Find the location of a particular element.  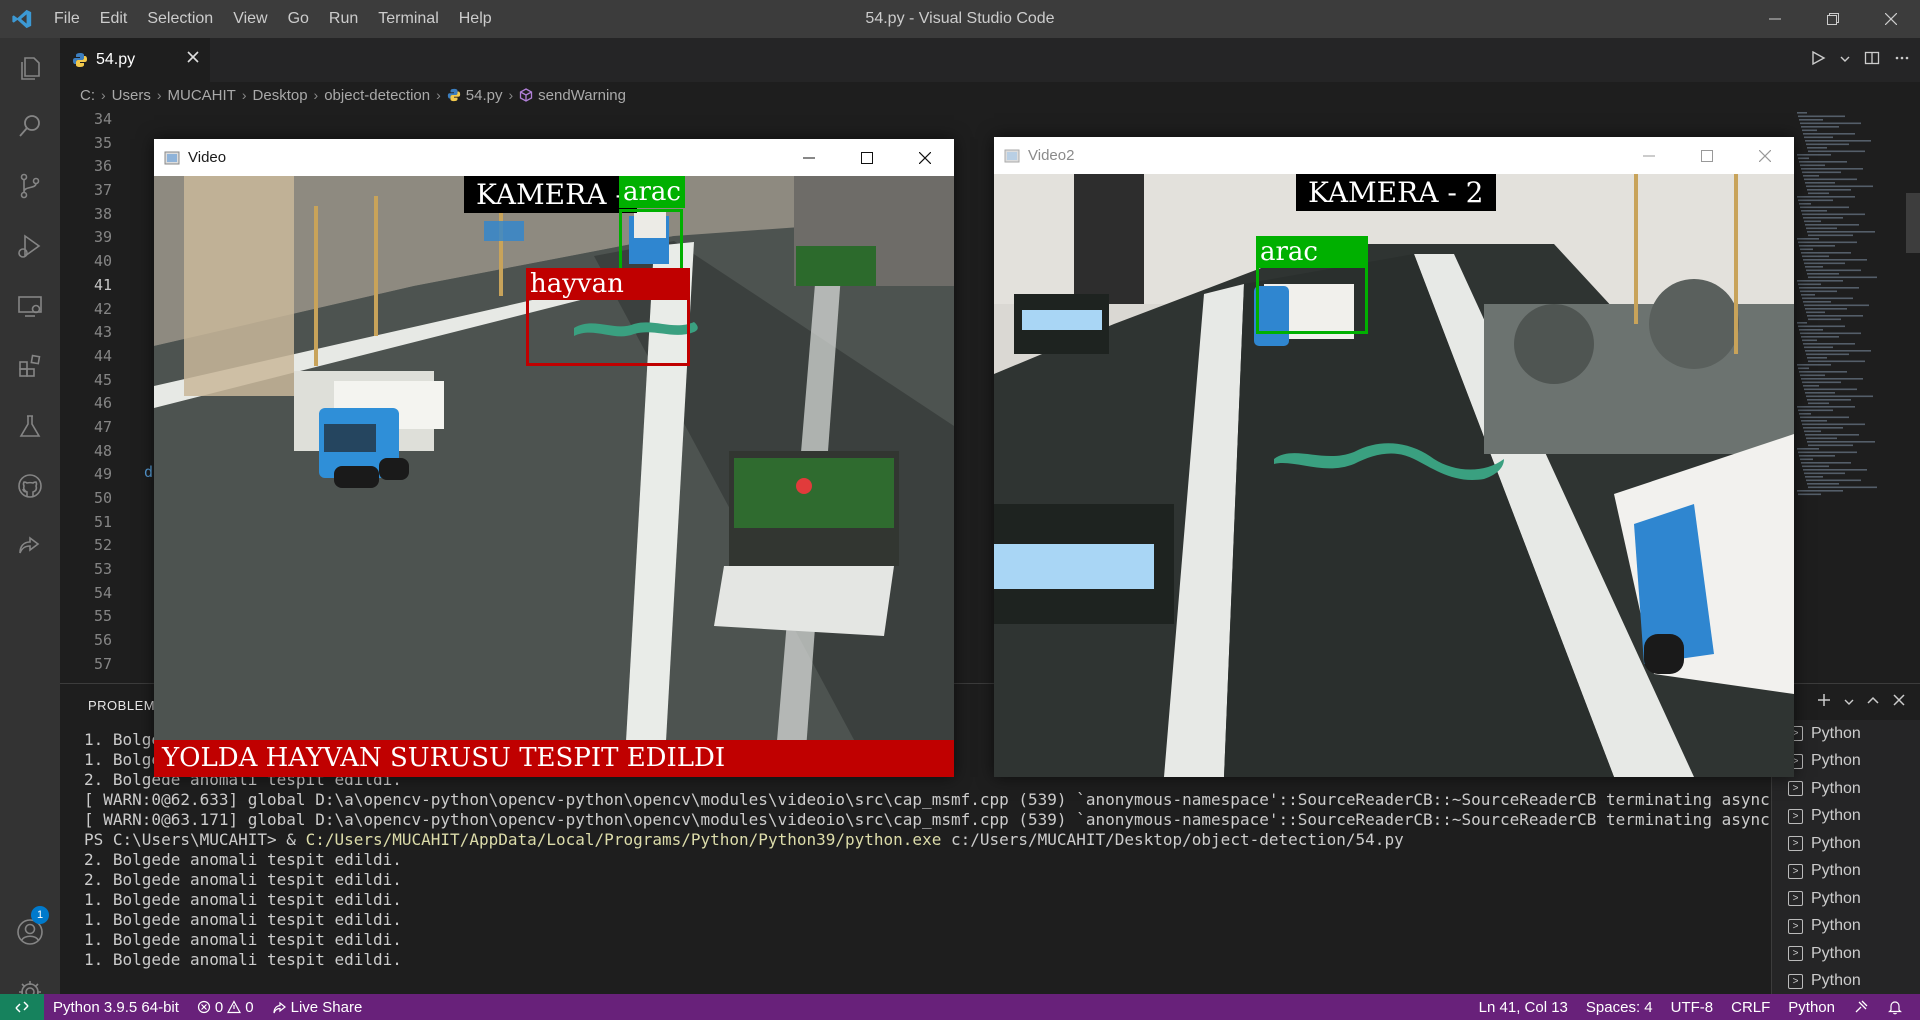

menu-selection: Selection is located at coordinates (180, 19).